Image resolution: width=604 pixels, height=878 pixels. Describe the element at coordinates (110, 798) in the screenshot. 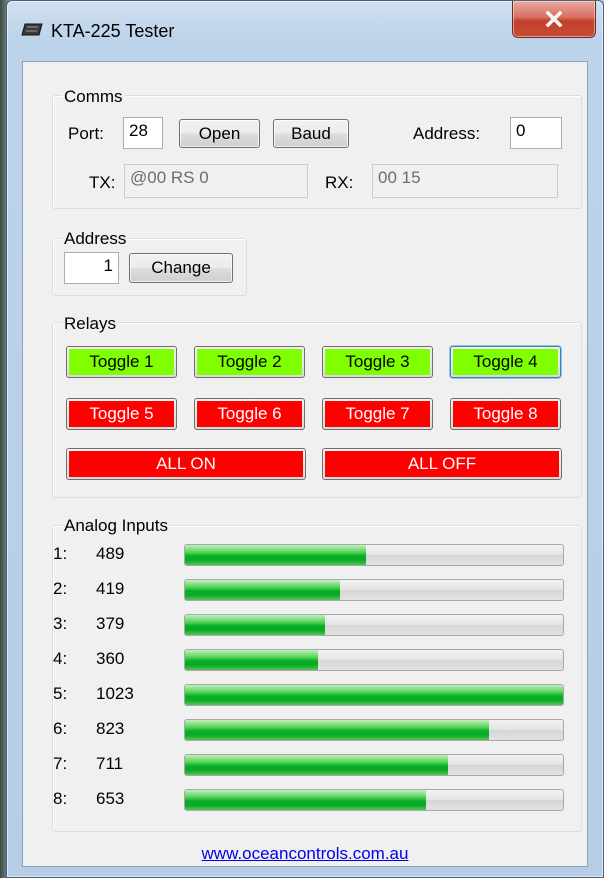

I see `analog-input-value: 653` at that location.